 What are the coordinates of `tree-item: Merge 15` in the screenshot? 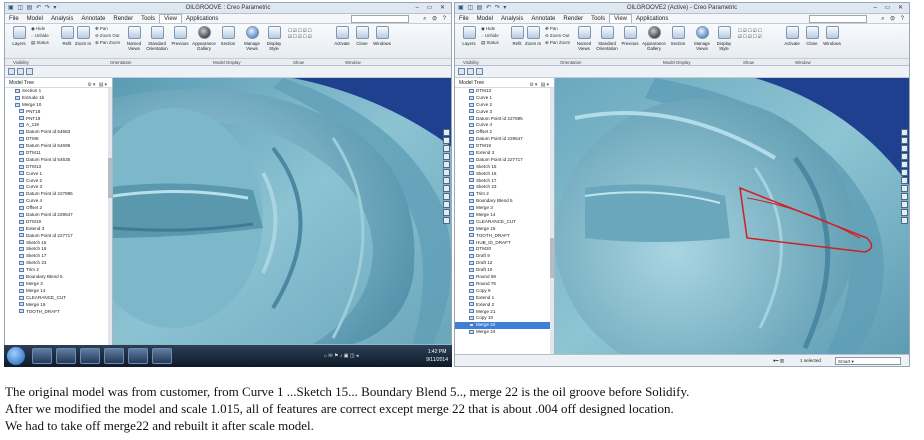 It's located at (504, 229).